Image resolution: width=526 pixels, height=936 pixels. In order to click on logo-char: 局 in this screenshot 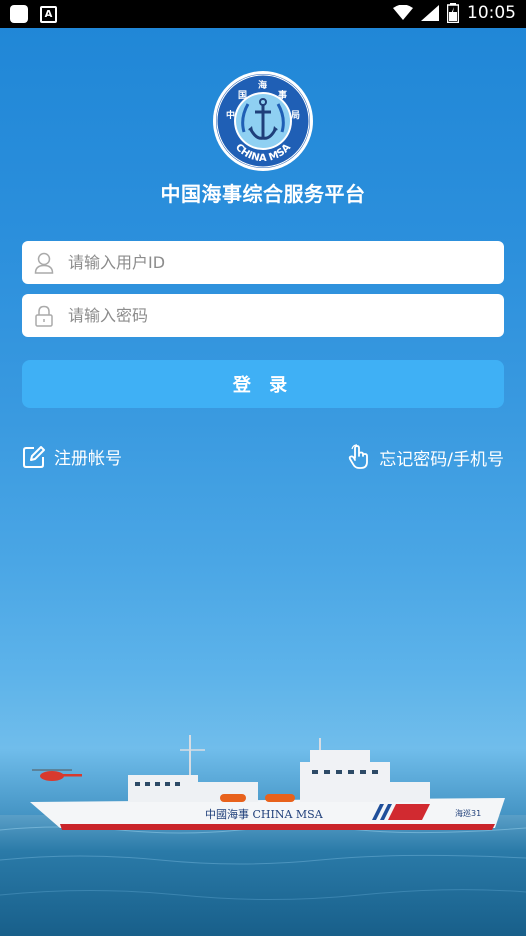, I will do `click(295, 115)`.